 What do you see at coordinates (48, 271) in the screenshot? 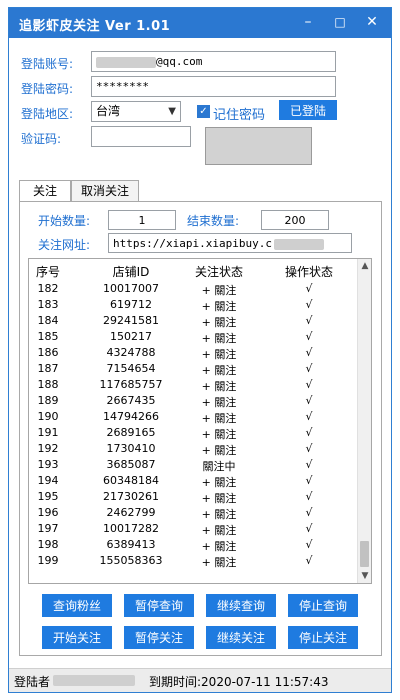
I see `column-header-index: 序号` at bounding box center [48, 271].